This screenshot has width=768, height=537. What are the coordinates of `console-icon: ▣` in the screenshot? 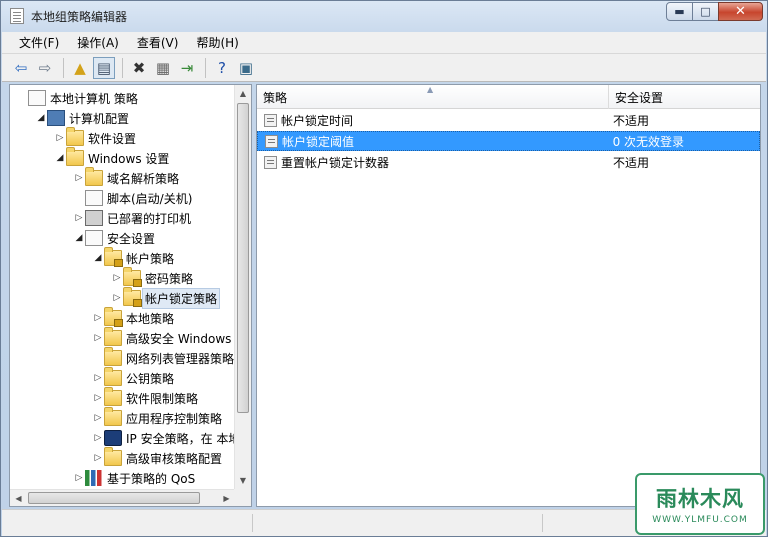 It's located at (246, 68).